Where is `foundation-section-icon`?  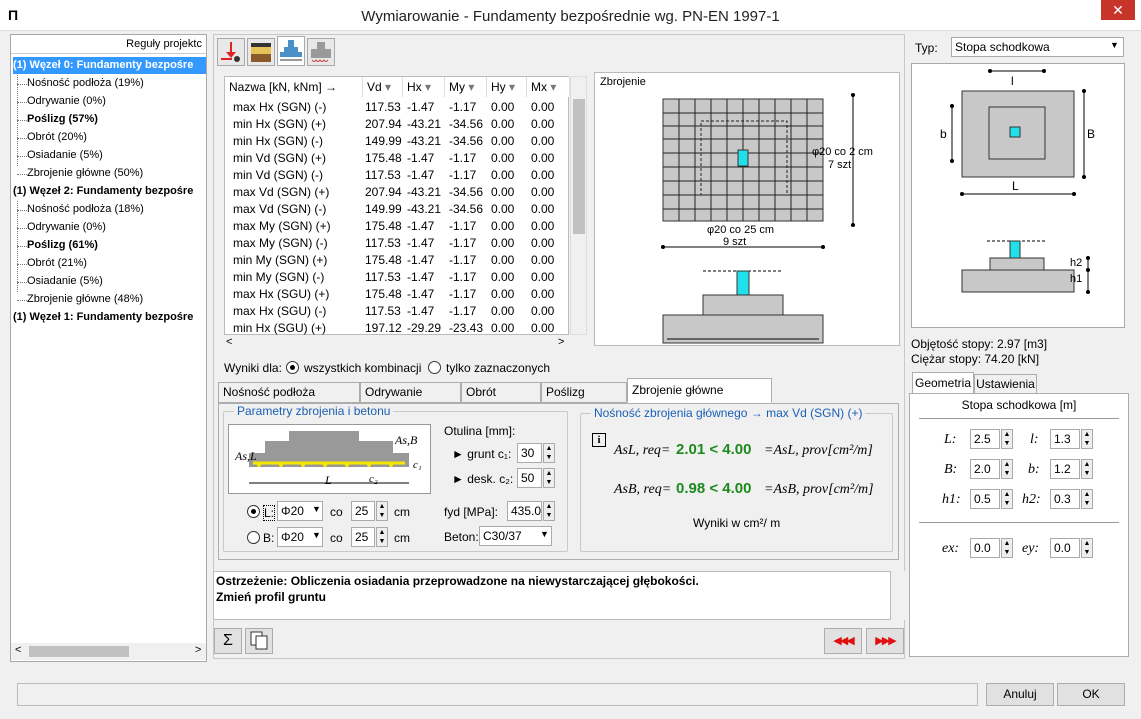 foundation-section-icon is located at coordinates (291, 51).